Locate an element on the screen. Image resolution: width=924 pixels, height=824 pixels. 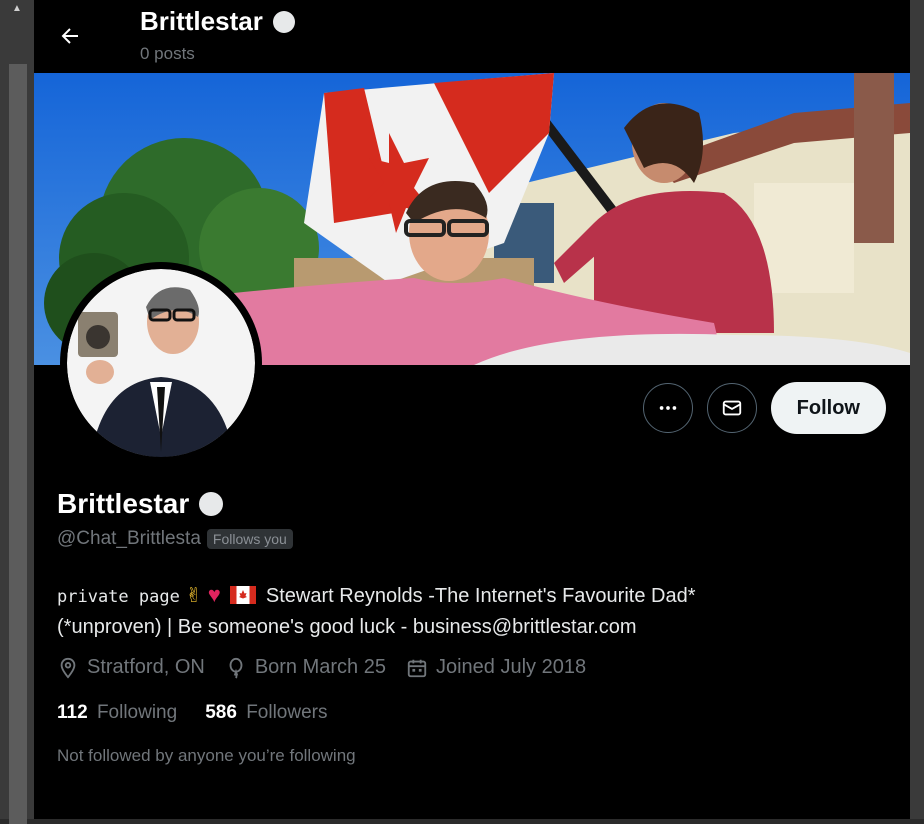
canada-flag-icon is located at coordinates (243, 595).